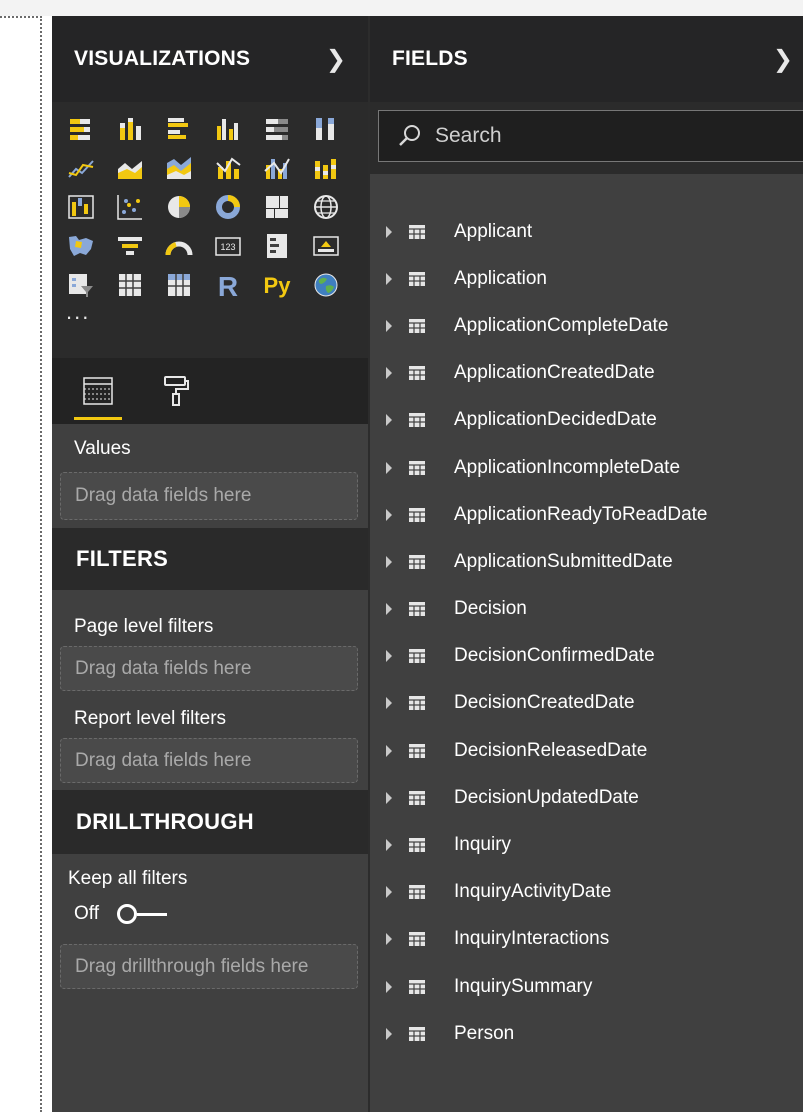 Image resolution: width=803 pixels, height=1112 pixels. Describe the element at coordinates (179, 129) in the screenshot. I see `clustered-bar-chart-icon` at that location.